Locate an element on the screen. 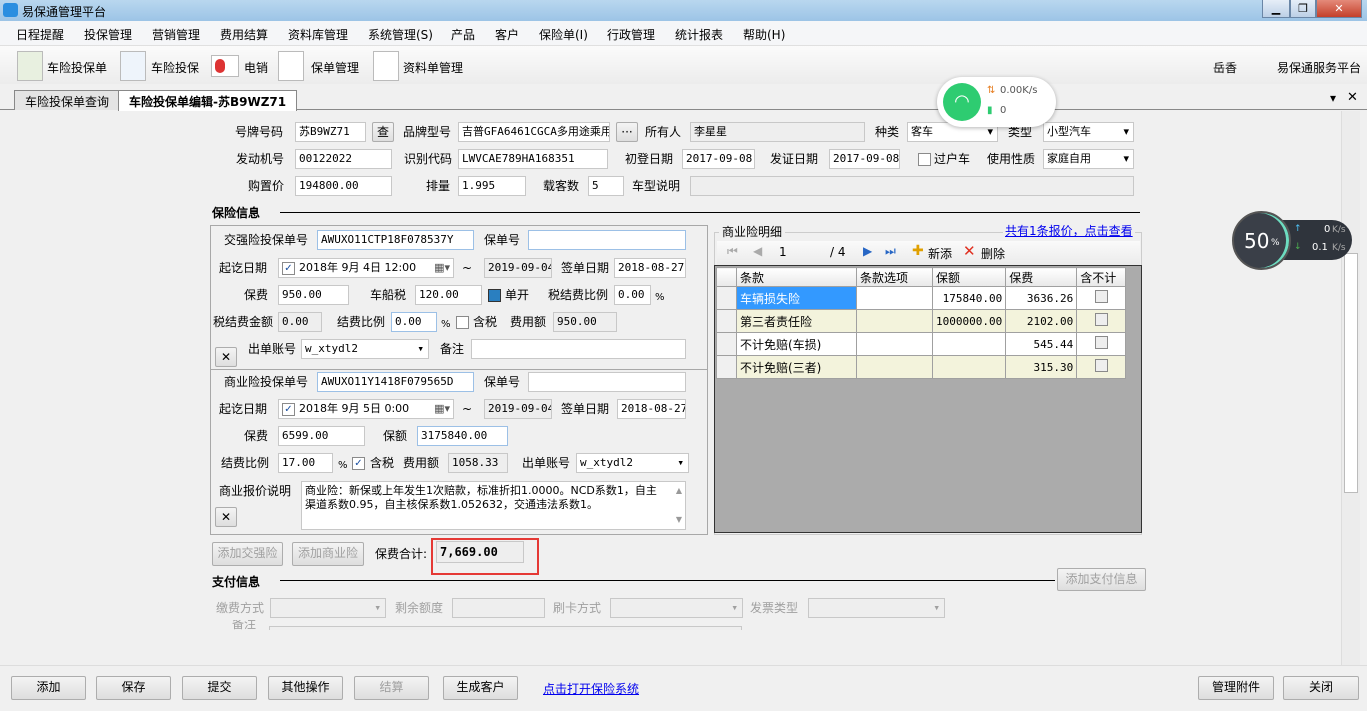 The image size is (1367, 711). table-row: 第三者责任险 1000000.00 2102.00 is located at coordinates (921, 321).